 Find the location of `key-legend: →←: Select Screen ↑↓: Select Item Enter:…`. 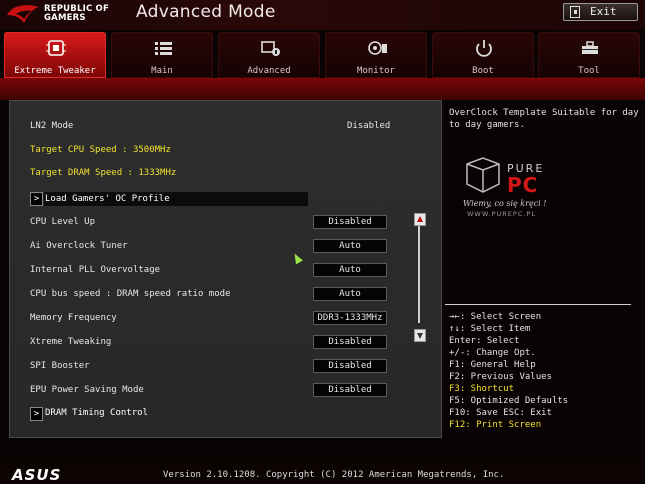

key-legend: →←: Select Screen ↑↓: Select Item Enter:… is located at coordinates (508, 371).